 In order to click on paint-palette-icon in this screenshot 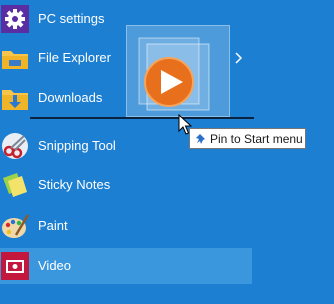, I will do `click(15, 226)`.